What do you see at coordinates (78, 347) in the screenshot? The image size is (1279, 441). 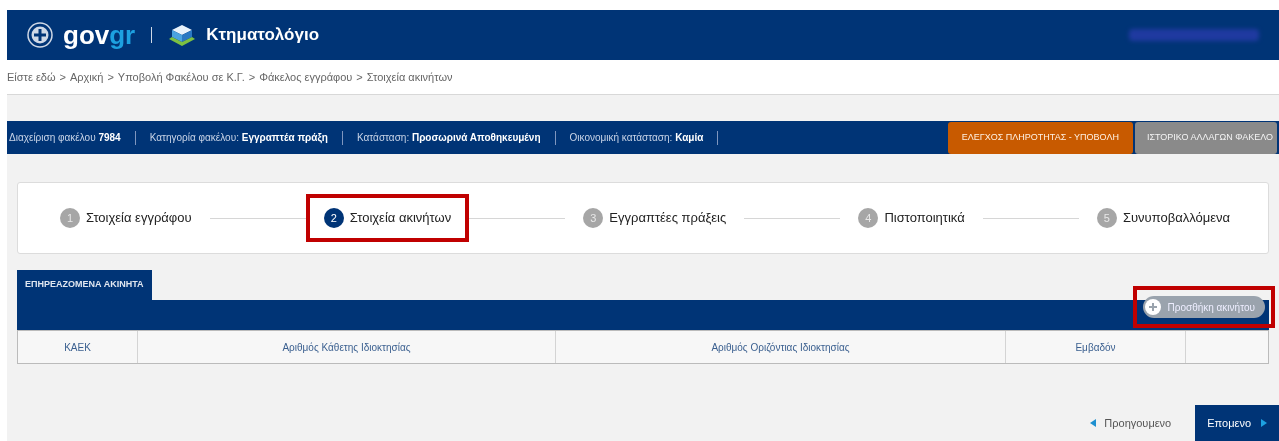 I see `column-header: ΚΑΕΚ` at bounding box center [78, 347].